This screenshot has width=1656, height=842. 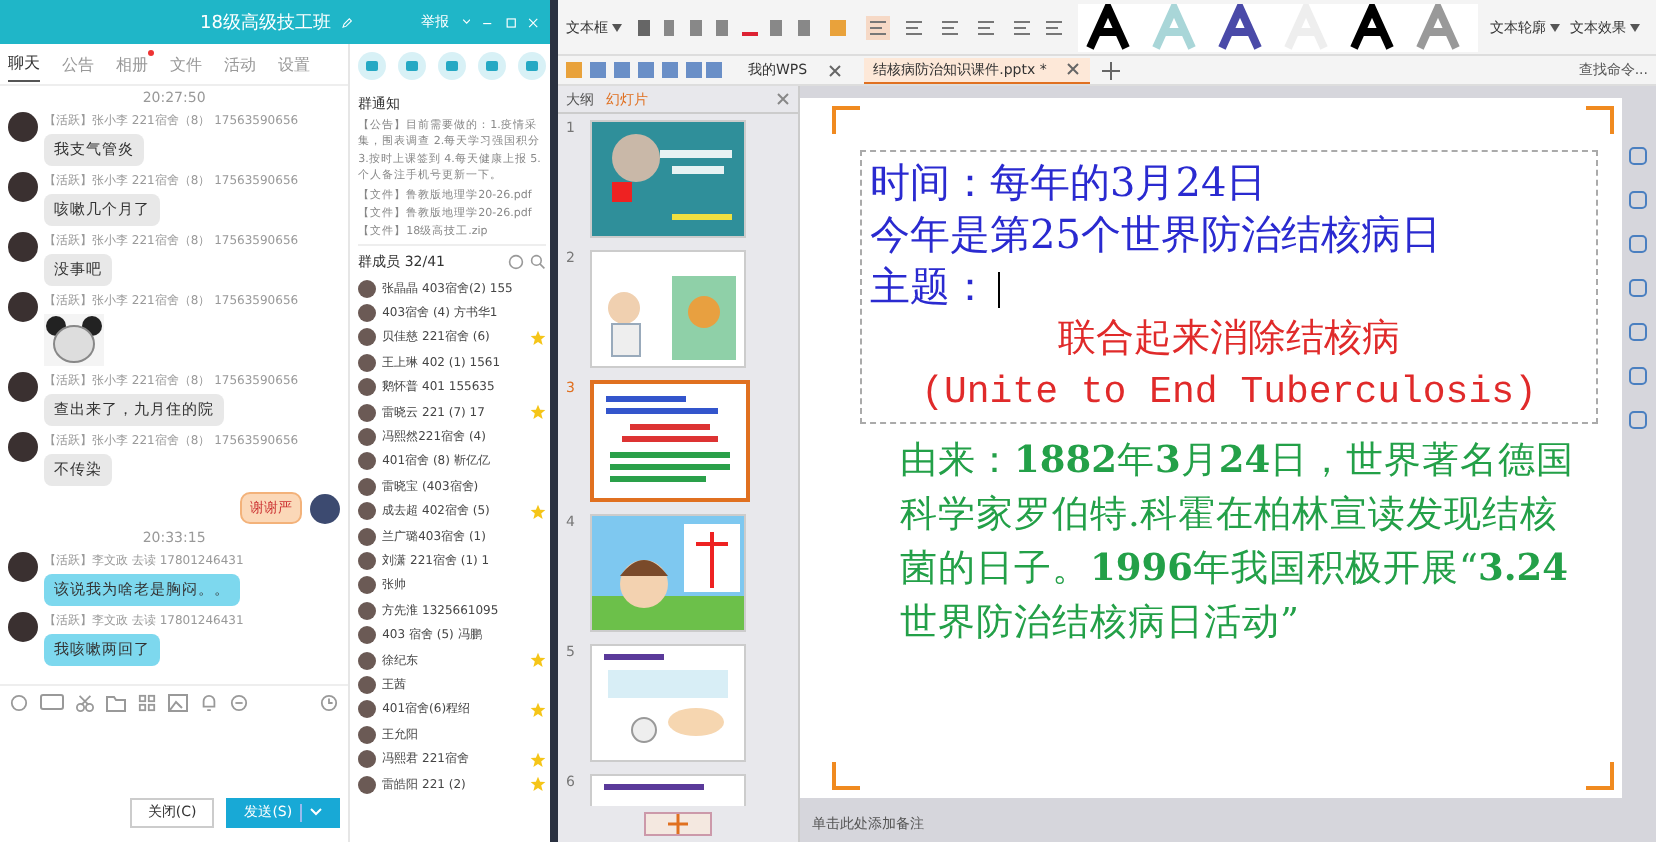 What do you see at coordinates (1069, 182) in the screenshot?
I see `slide-text: 时间：每年的3月24日` at bounding box center [1069, 182].